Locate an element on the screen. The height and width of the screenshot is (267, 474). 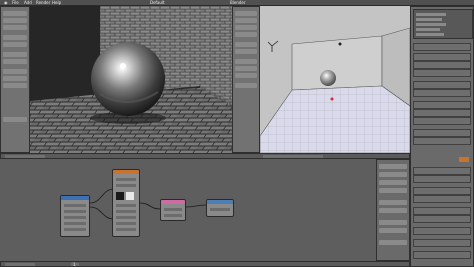
node-material-output is located at coordinates (220, 208).